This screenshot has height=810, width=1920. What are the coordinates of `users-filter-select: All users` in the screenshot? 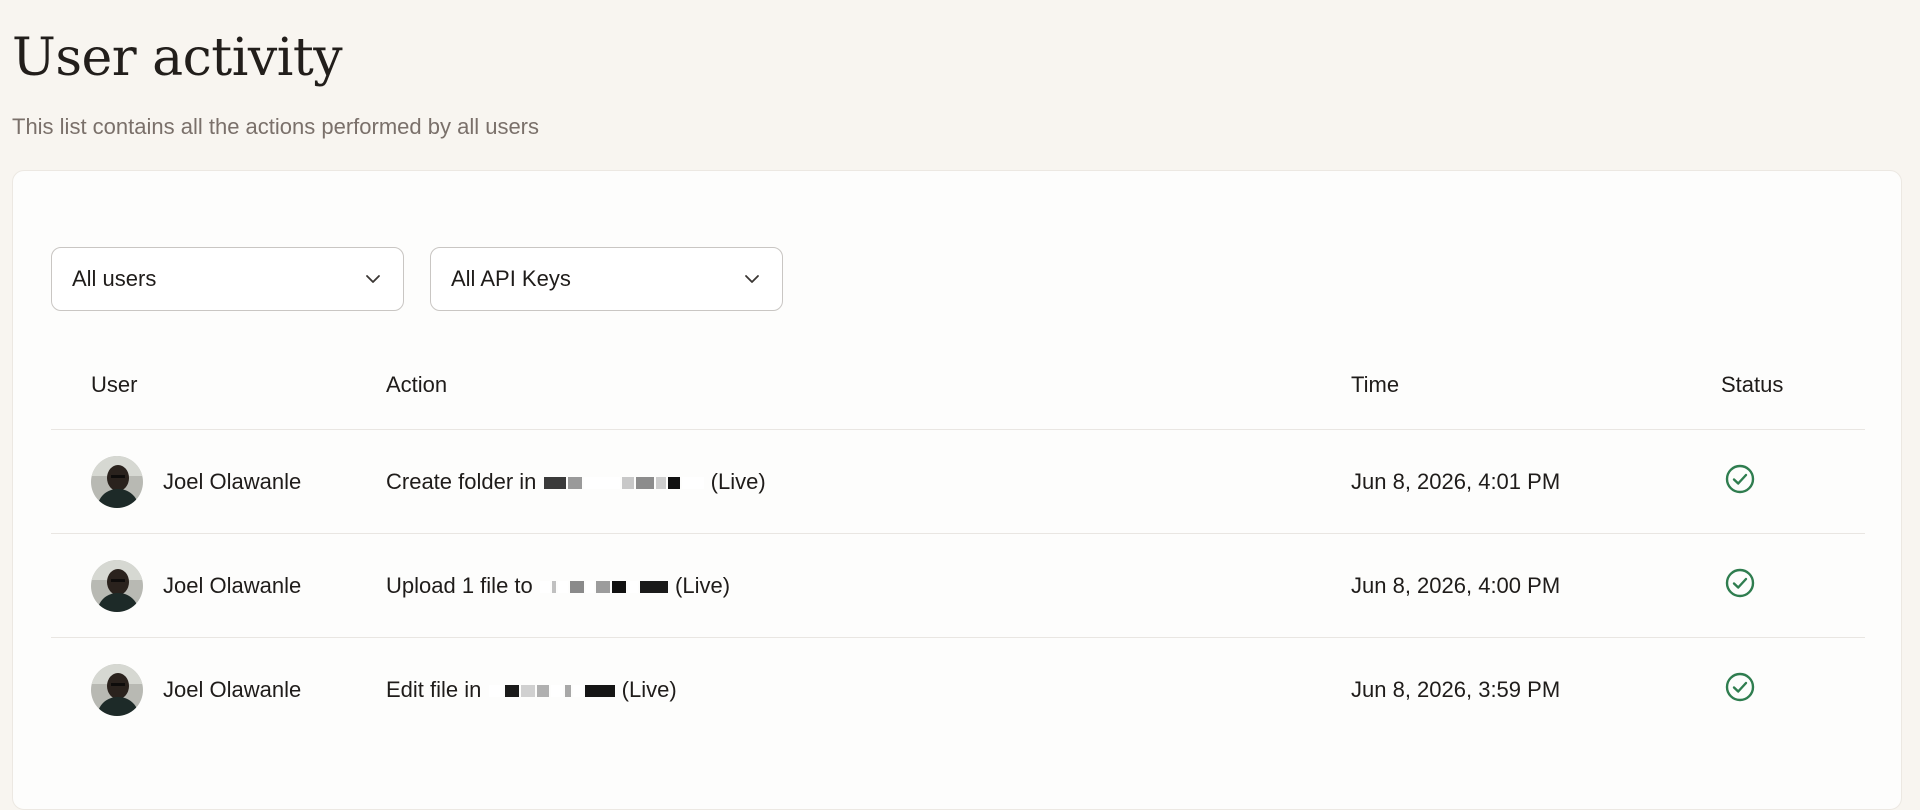 It's located at (227, 279).